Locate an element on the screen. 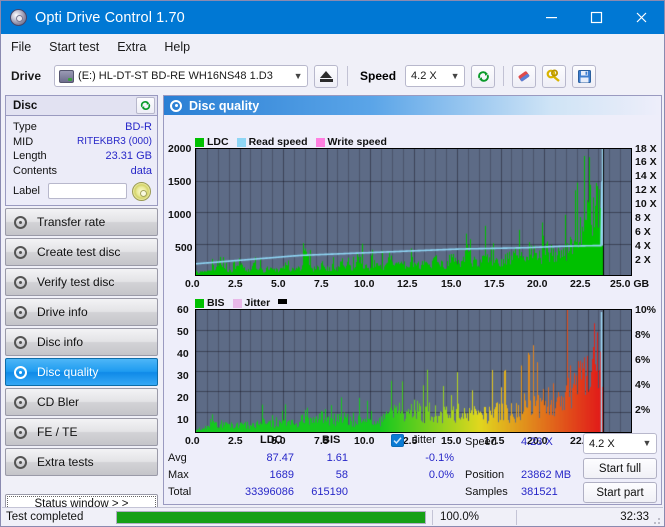 The image size is (665, 527). disc-row-length: Length 23.31 GB is located at coordinates (82, 156).